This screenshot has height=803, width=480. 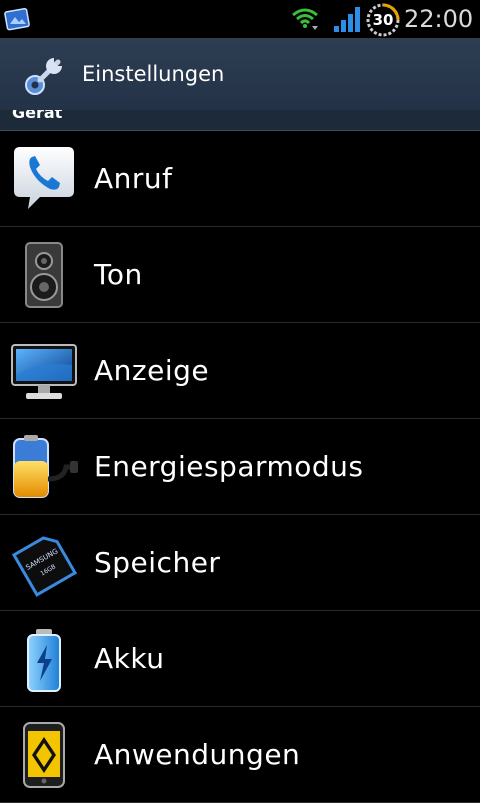 I want to click on battery-icon, so click(x=44, y=660).